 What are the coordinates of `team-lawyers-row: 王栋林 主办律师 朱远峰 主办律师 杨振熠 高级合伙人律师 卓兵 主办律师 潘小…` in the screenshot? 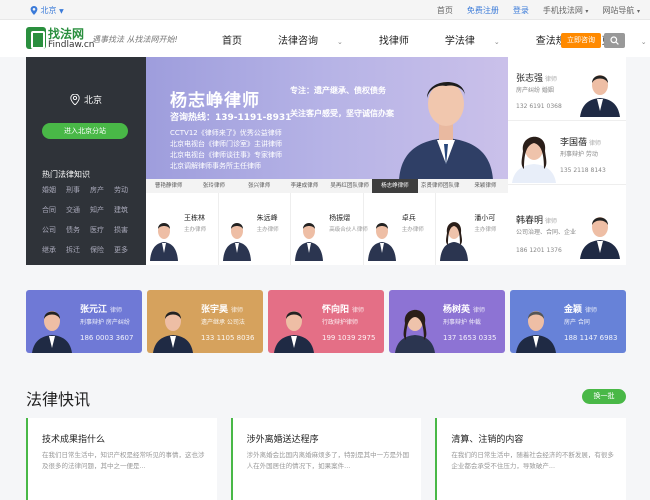 It's located at (327, 229).